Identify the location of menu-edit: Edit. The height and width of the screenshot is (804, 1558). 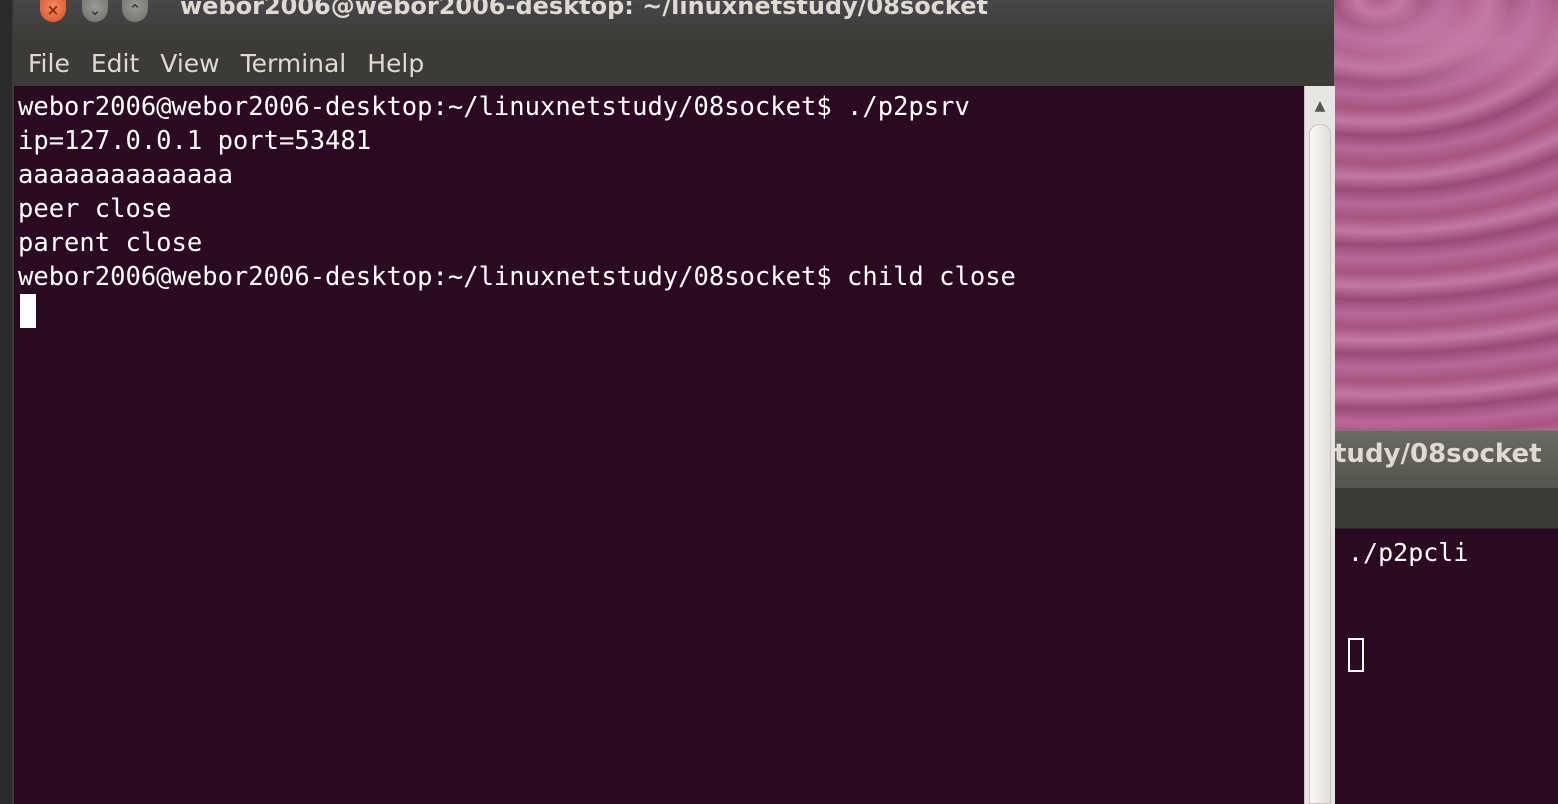
(115, 63).